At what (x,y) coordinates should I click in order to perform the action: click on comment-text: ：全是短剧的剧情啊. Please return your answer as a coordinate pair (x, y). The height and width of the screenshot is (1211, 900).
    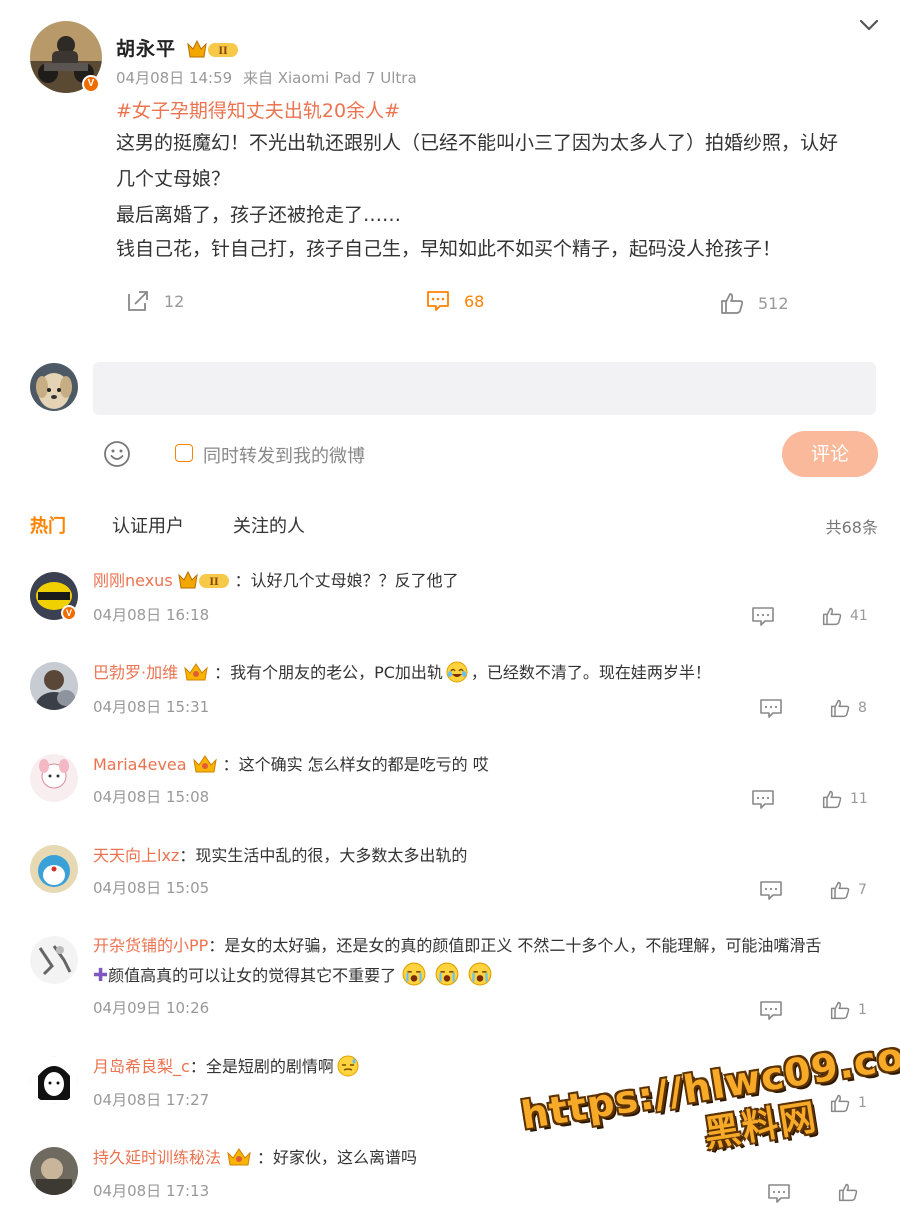
    Looking at the image, I should click on (261, 1066).